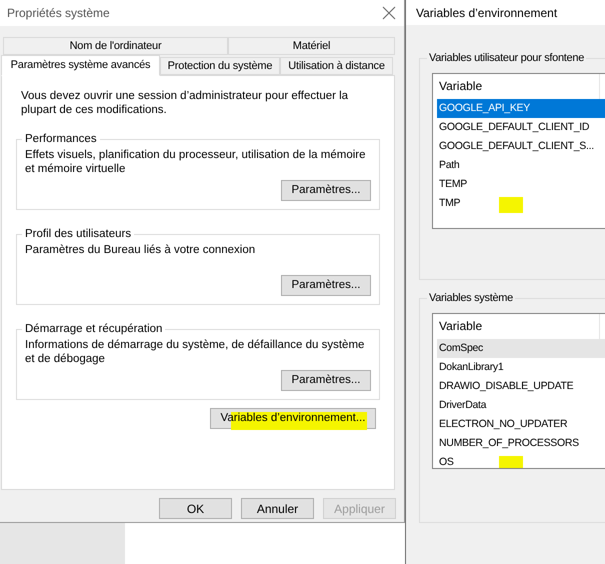  What do you see at coordinates (487, 13) in the screenshot?
I see `window-title: Variables d’environnement` at bounding box center [487, 13].